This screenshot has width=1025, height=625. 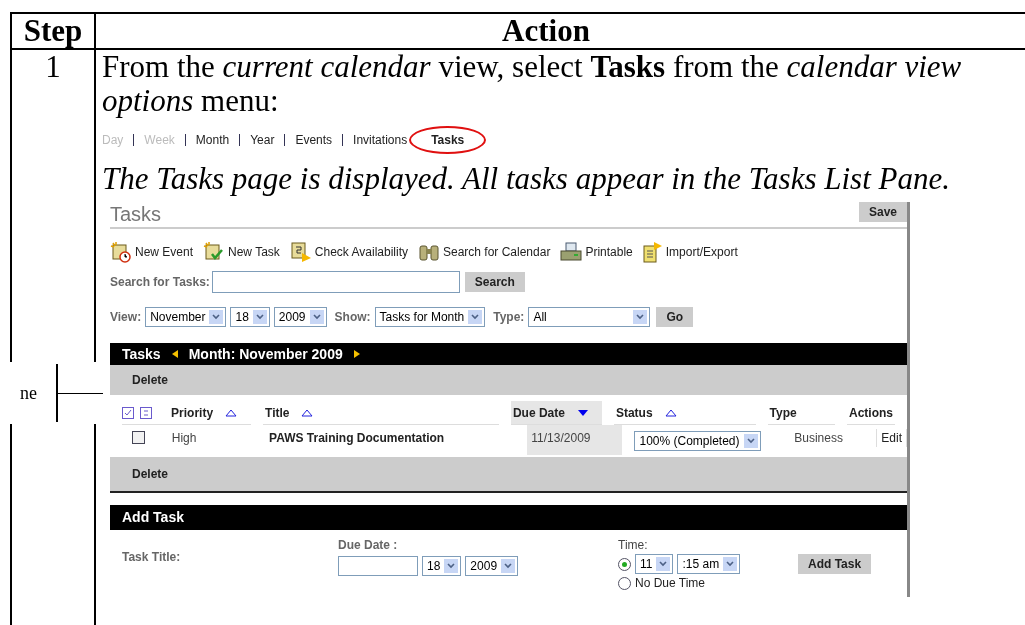 What do you see at coordinates (675, 317) in the screenshot?
I see `go-button: Go` at bounding box center [675, 317].